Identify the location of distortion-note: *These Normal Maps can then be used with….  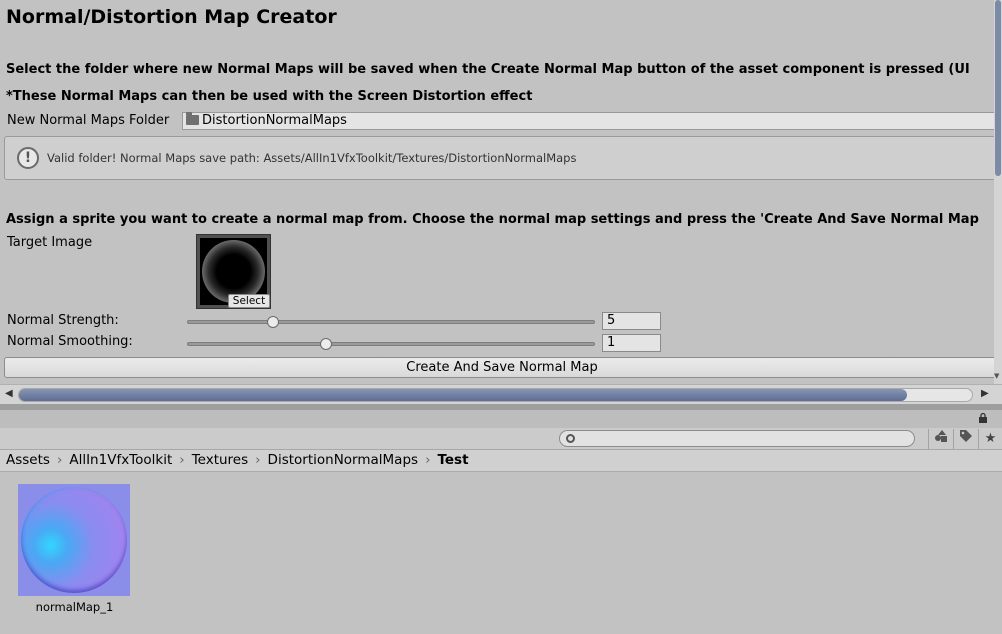
(269, 96).